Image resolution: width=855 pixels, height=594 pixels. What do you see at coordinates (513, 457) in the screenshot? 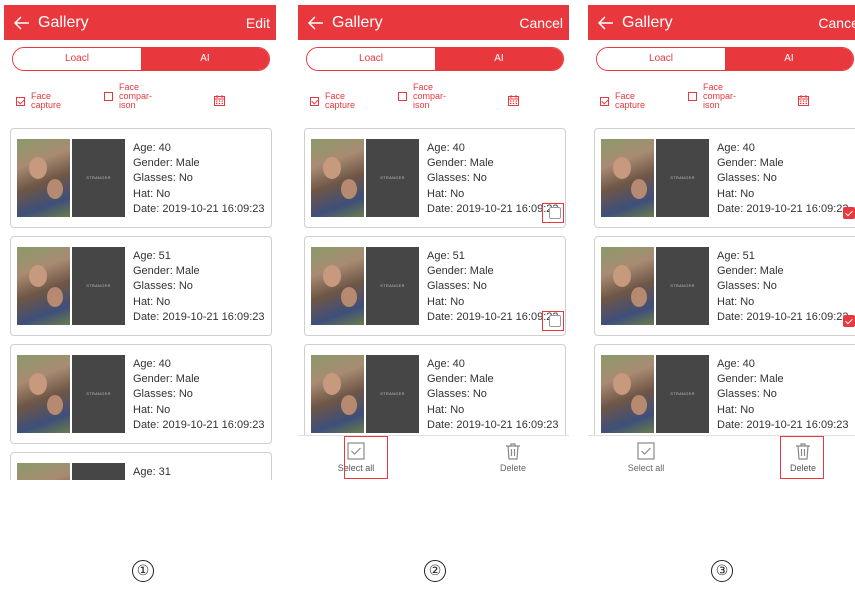
I see `delete-button: Delete` at bounding box center [513, 457].